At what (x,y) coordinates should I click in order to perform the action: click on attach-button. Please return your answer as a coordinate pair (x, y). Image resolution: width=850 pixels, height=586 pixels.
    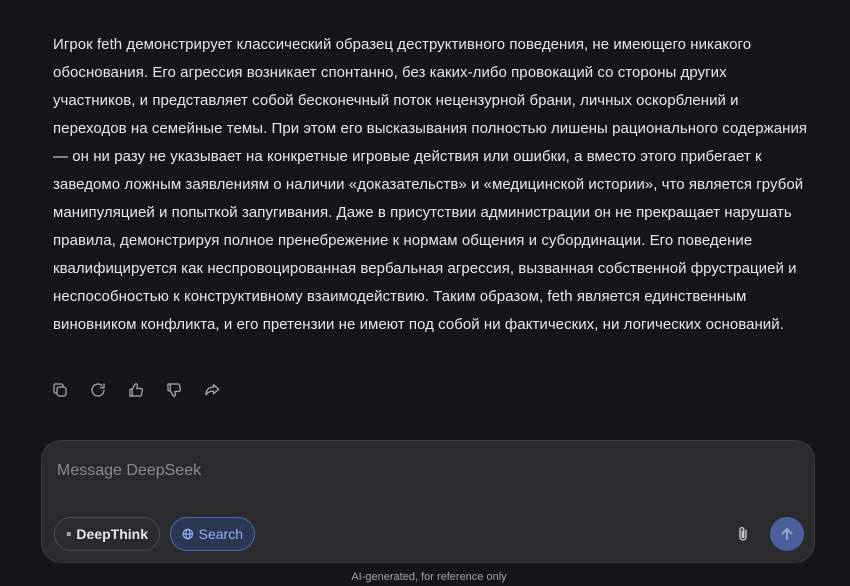
    Looking at the image, I should click on (743, 534).